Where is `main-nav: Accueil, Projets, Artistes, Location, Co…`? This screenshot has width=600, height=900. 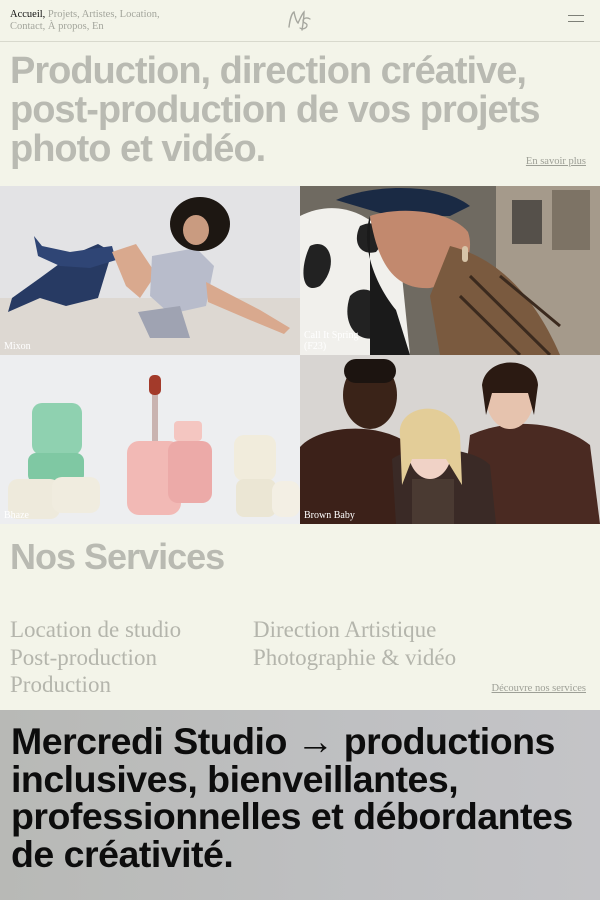 main-nav: Accueil, Projets, Artistes, Location, Co… is located at coordinates (125, 20).